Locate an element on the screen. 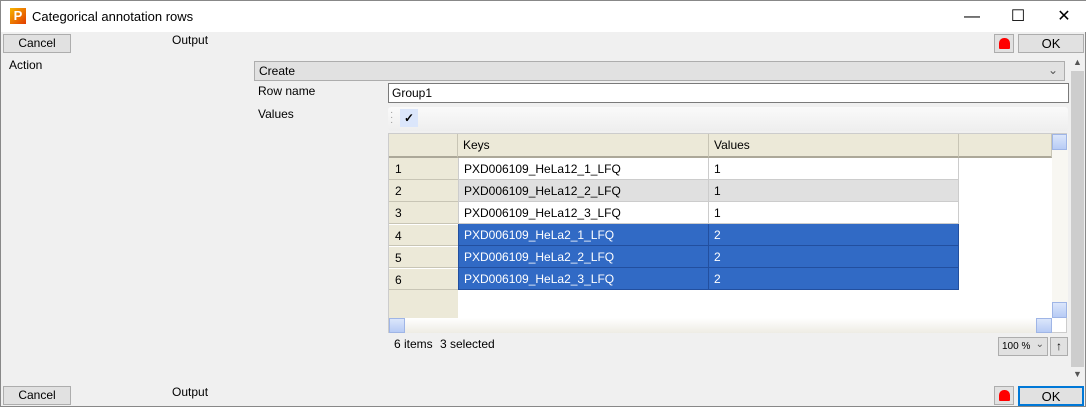 The height and width of the screenshot is (407, 1086). output-label-top: Output is located at coordinates (190, 40).